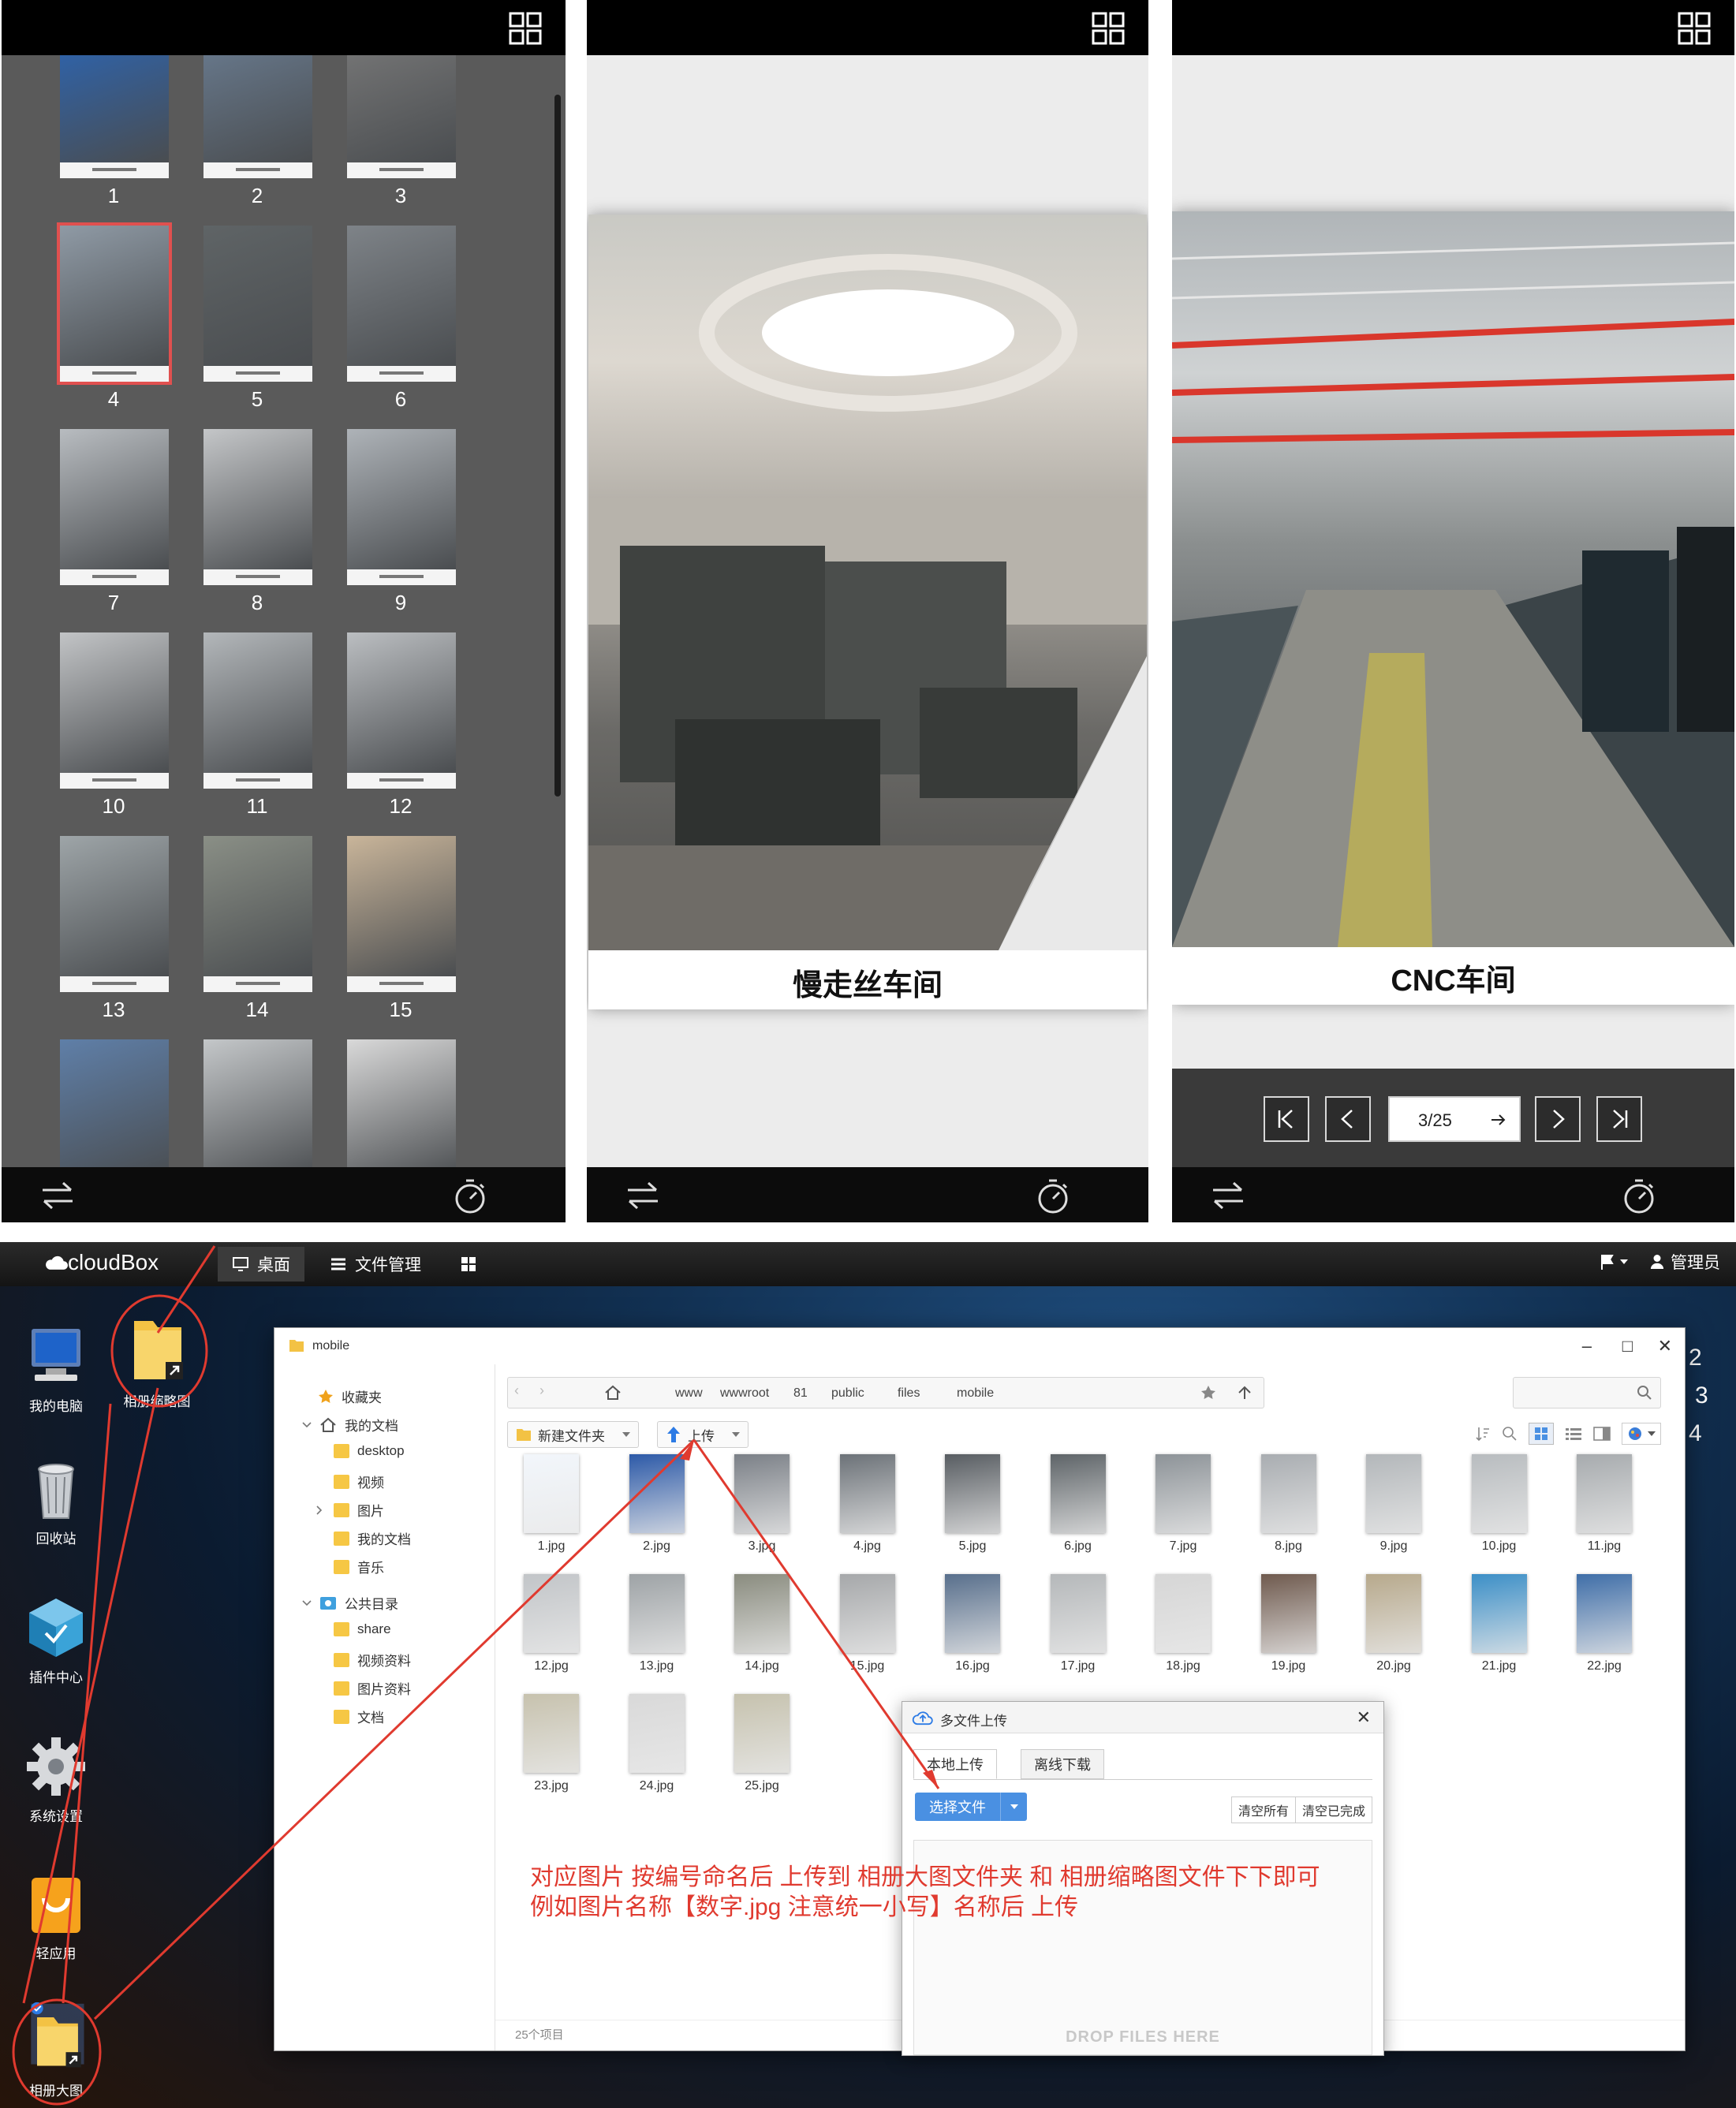 The width and height of the screenshot is (1736, 2108). Describe the element at coordinates (744, 1393) in the screenshot. I see `breadcrumb-item: wwwroot` at that location.